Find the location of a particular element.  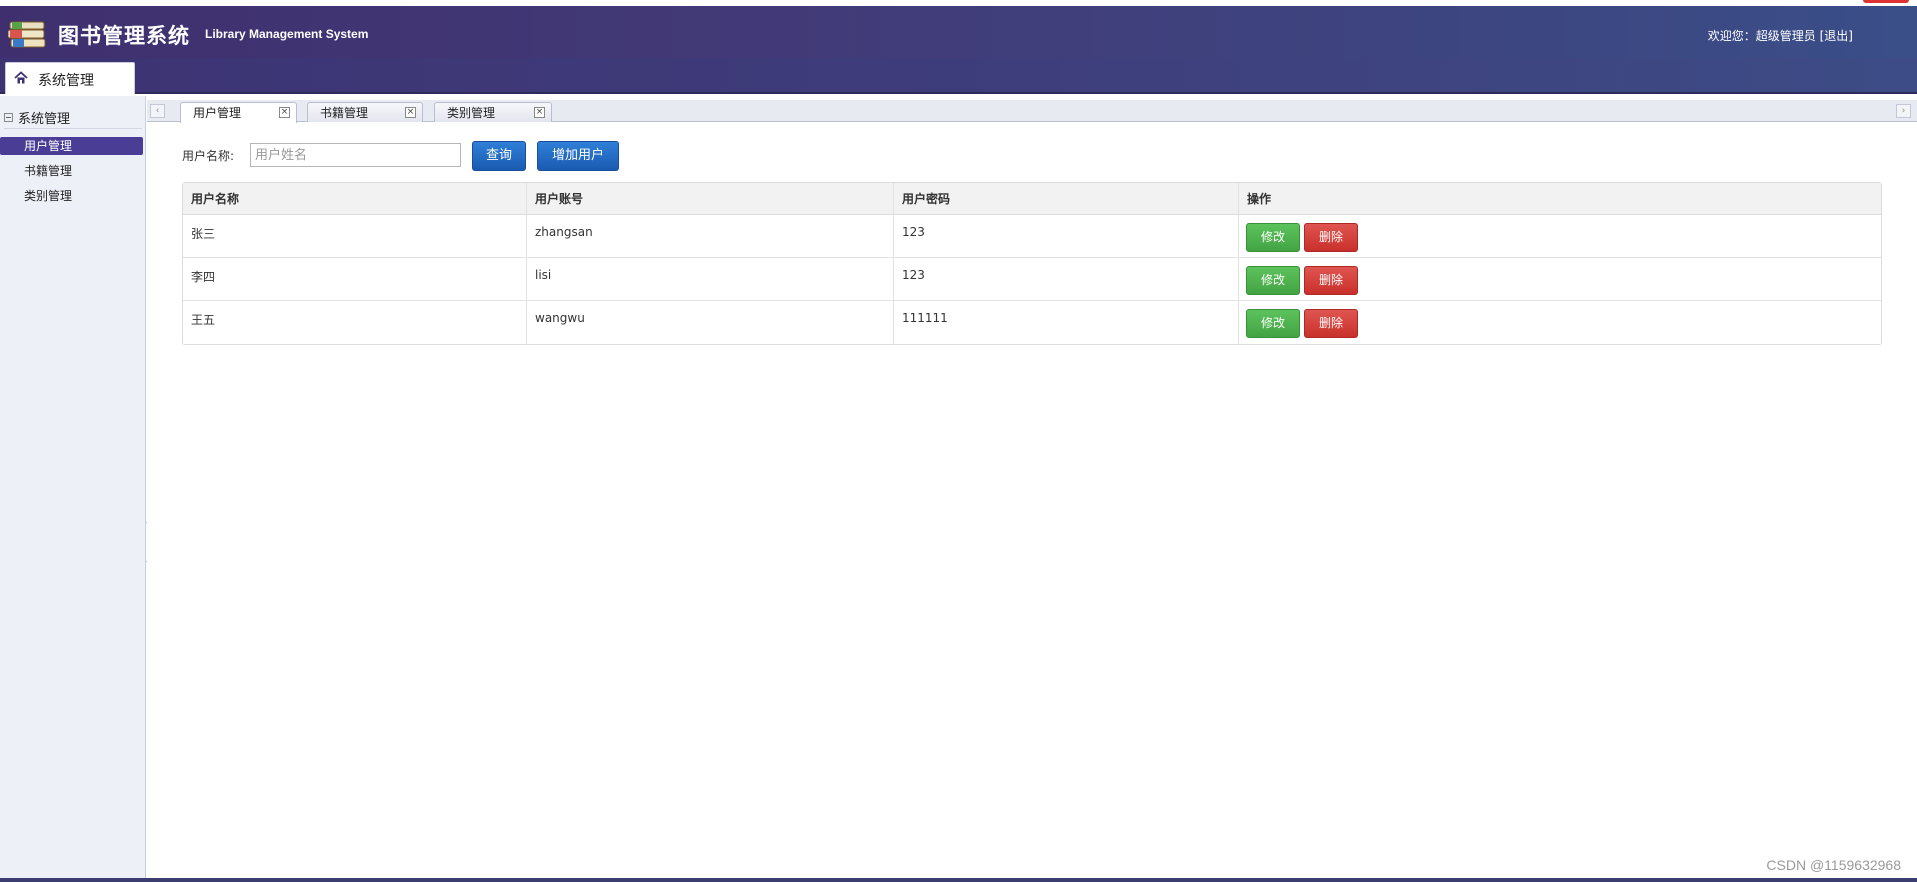

table-row: 张三 zhangsan 123 修改 删除 is located at coordinates (1032, 236).